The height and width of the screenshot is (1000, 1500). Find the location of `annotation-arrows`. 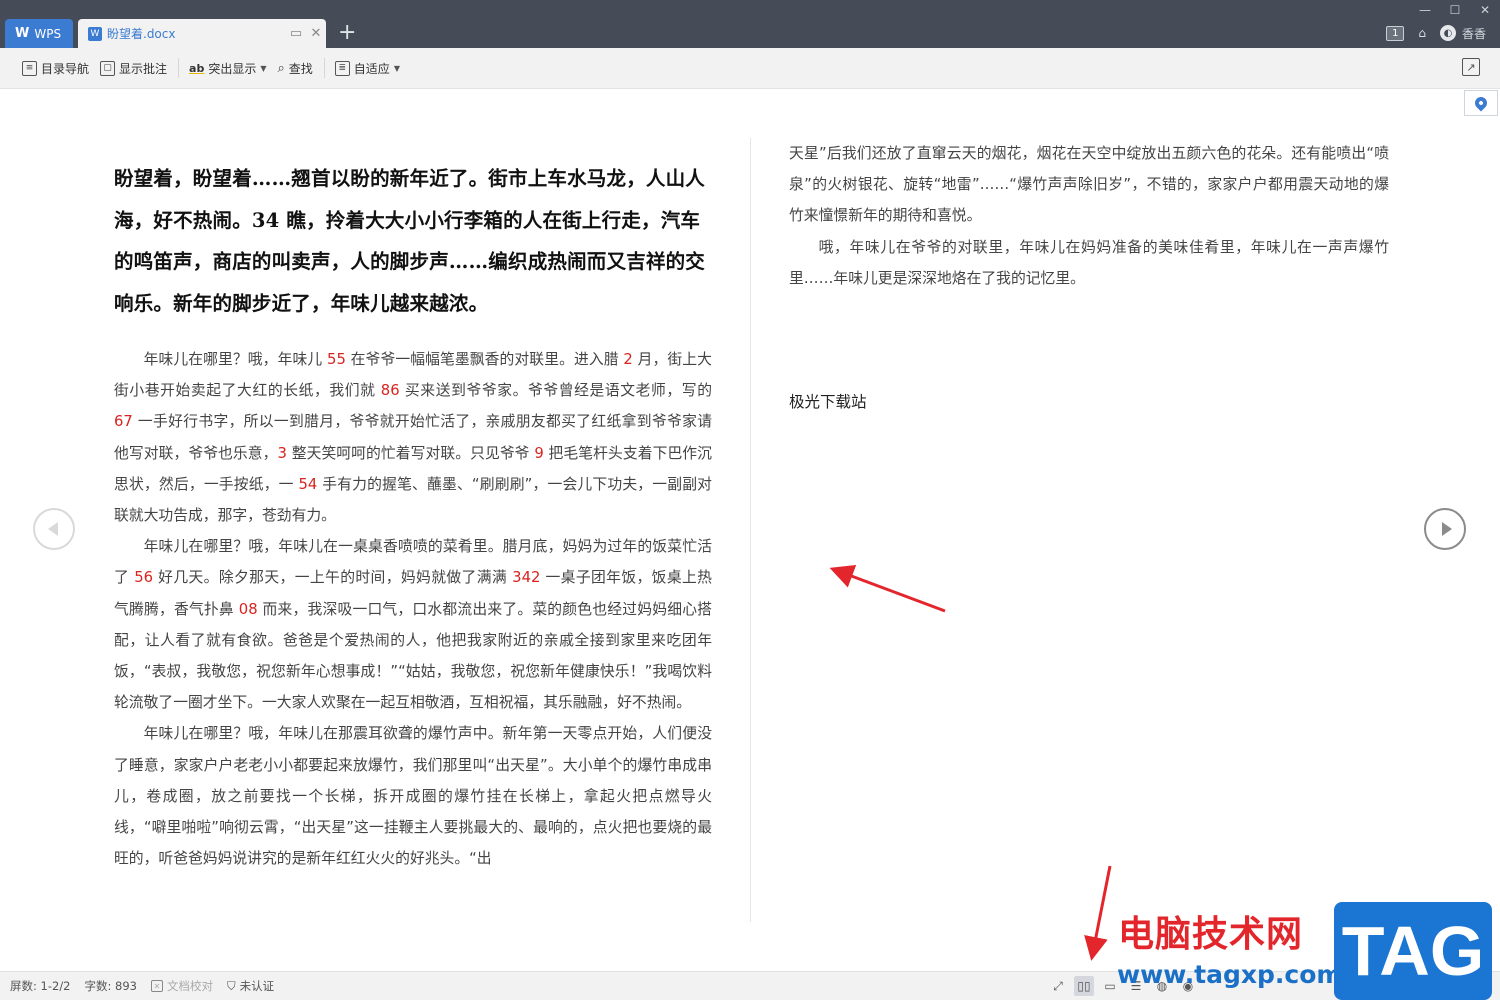

annotation-arrows is located at coordinates (970, 763).